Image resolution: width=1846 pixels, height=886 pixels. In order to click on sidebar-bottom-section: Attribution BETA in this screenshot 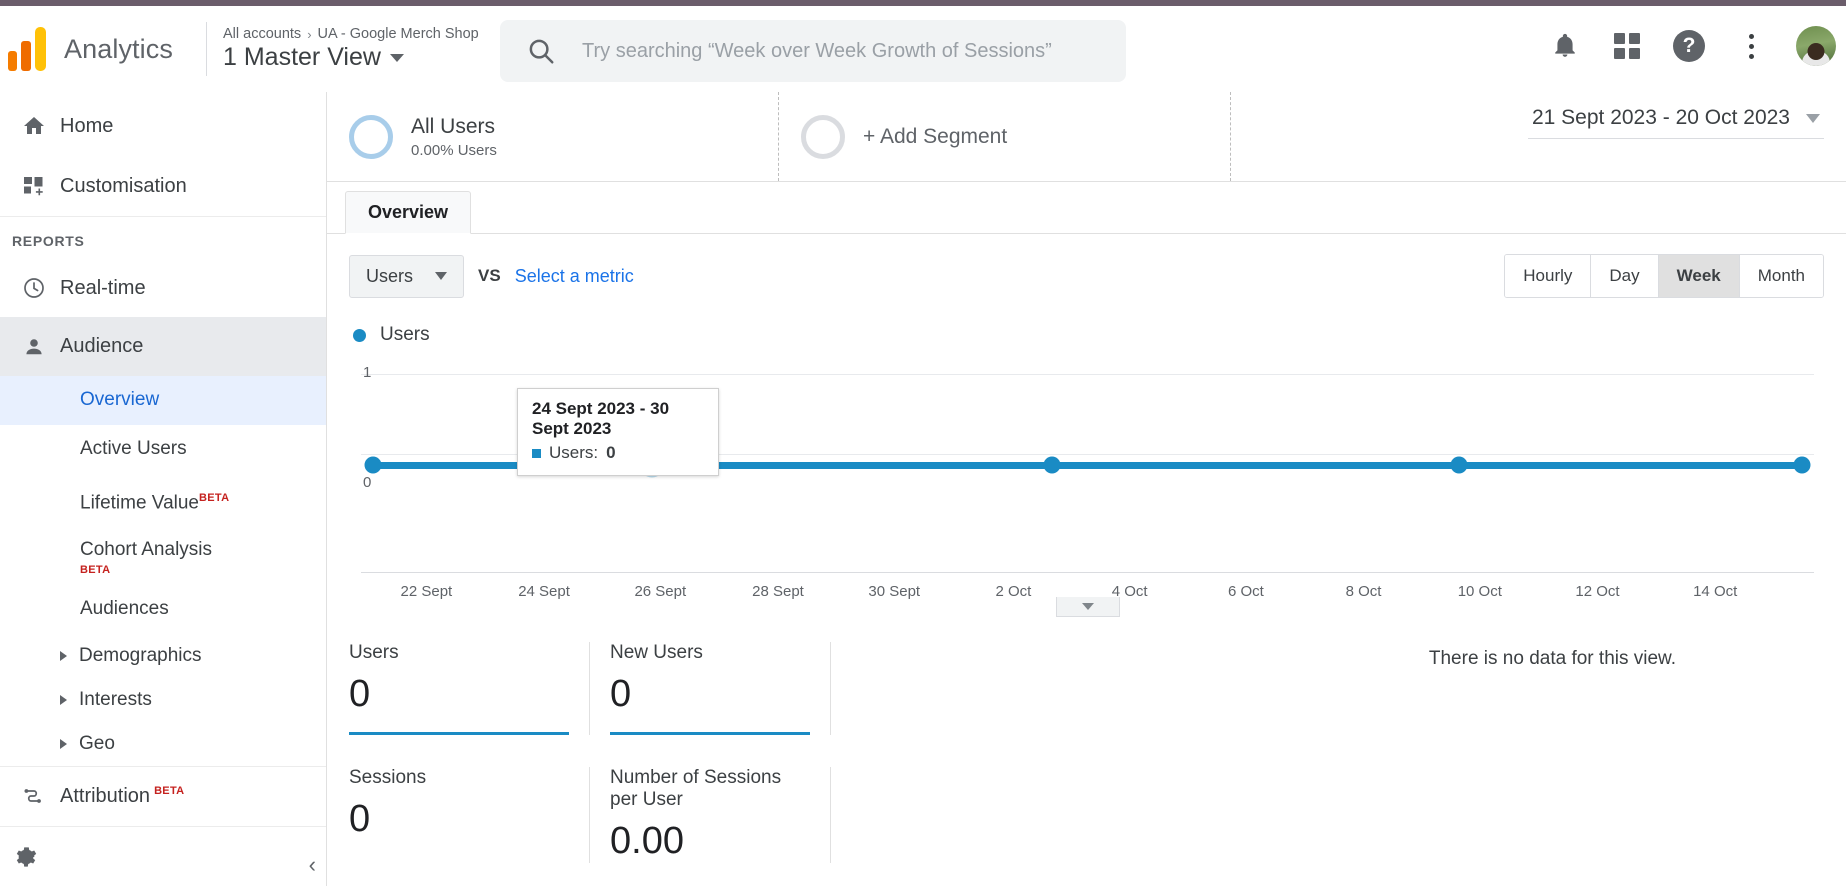, I will do `click(163, 826)`.